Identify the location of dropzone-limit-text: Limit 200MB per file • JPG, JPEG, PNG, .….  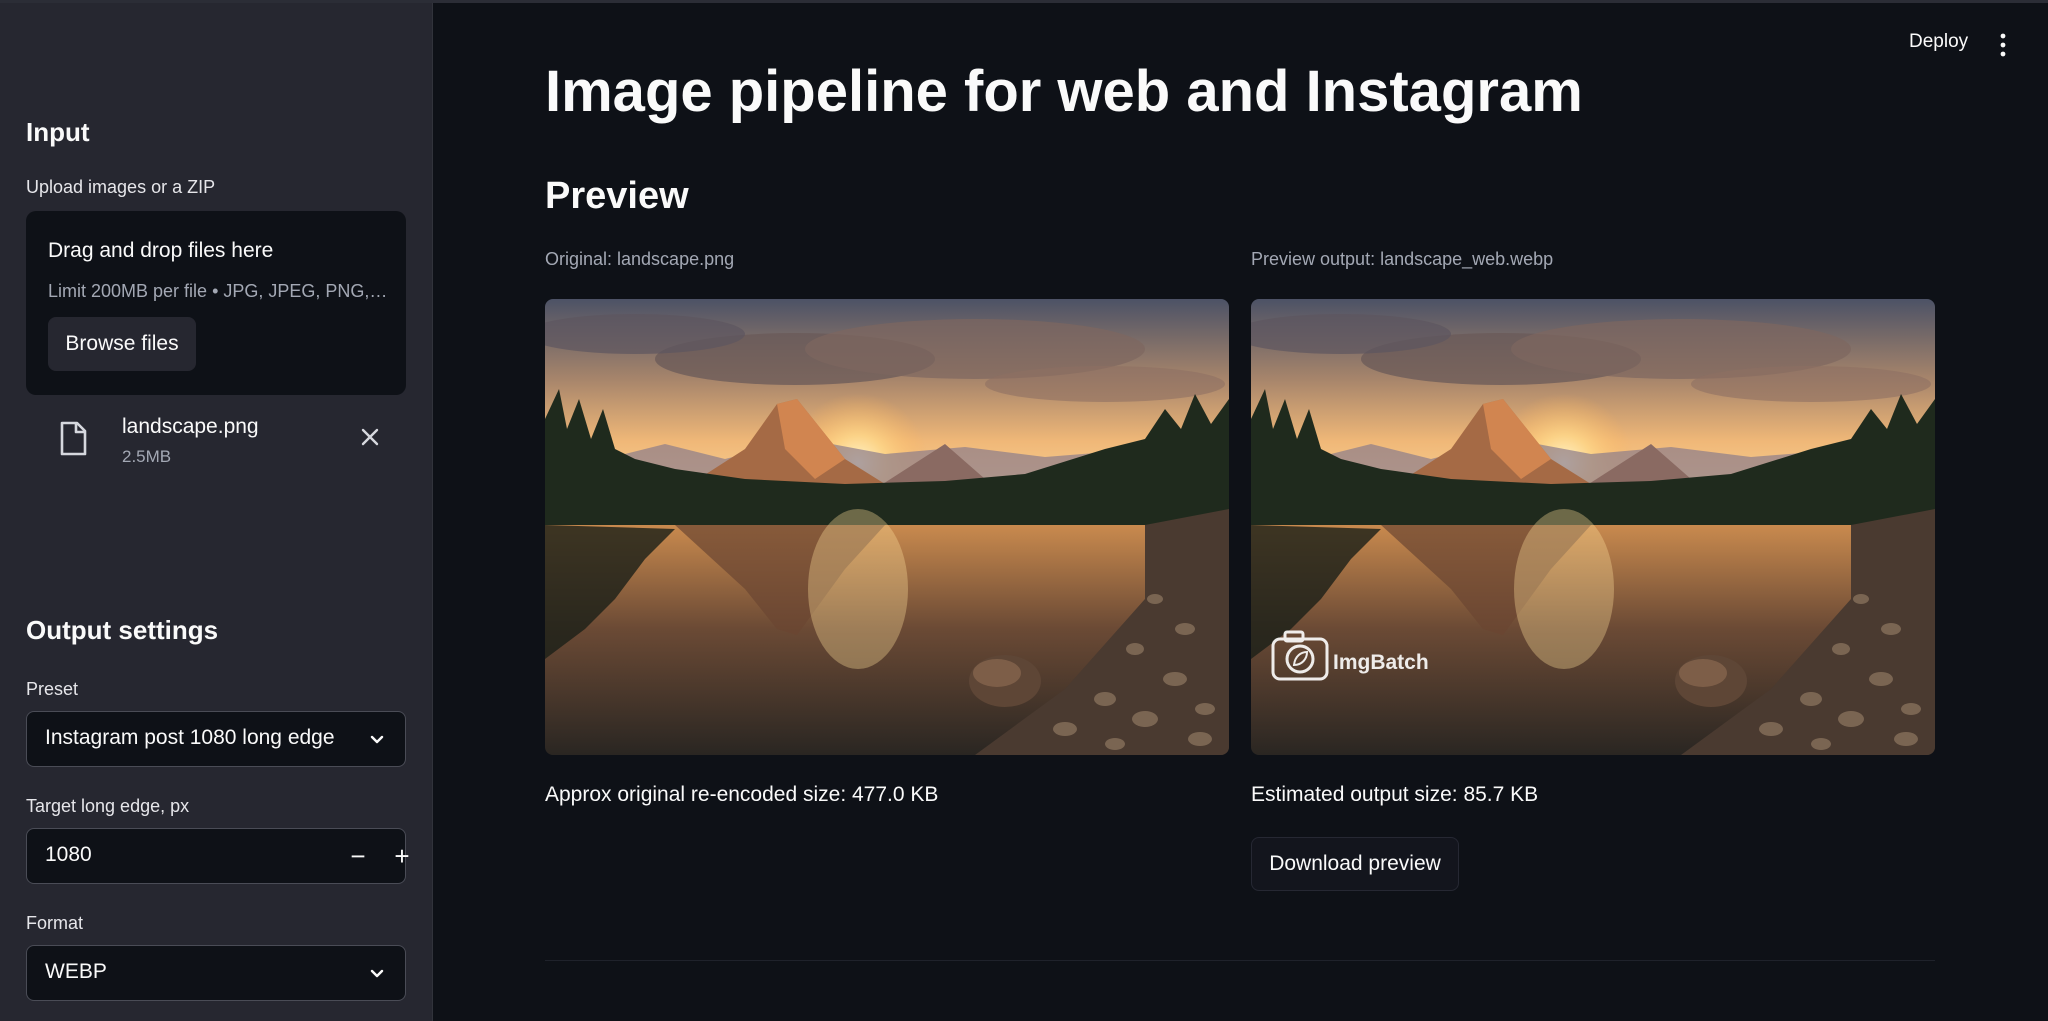
(218, 291).